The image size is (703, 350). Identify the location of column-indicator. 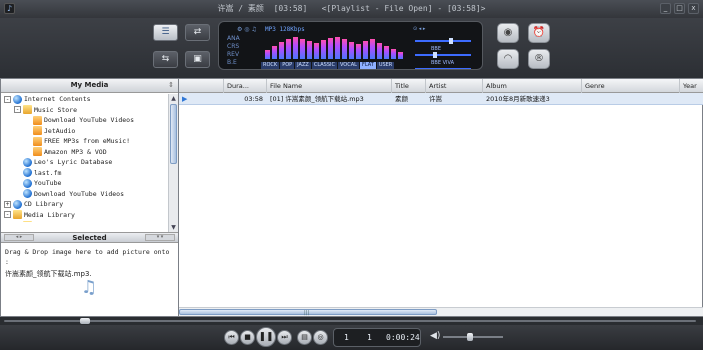
(201, 86).